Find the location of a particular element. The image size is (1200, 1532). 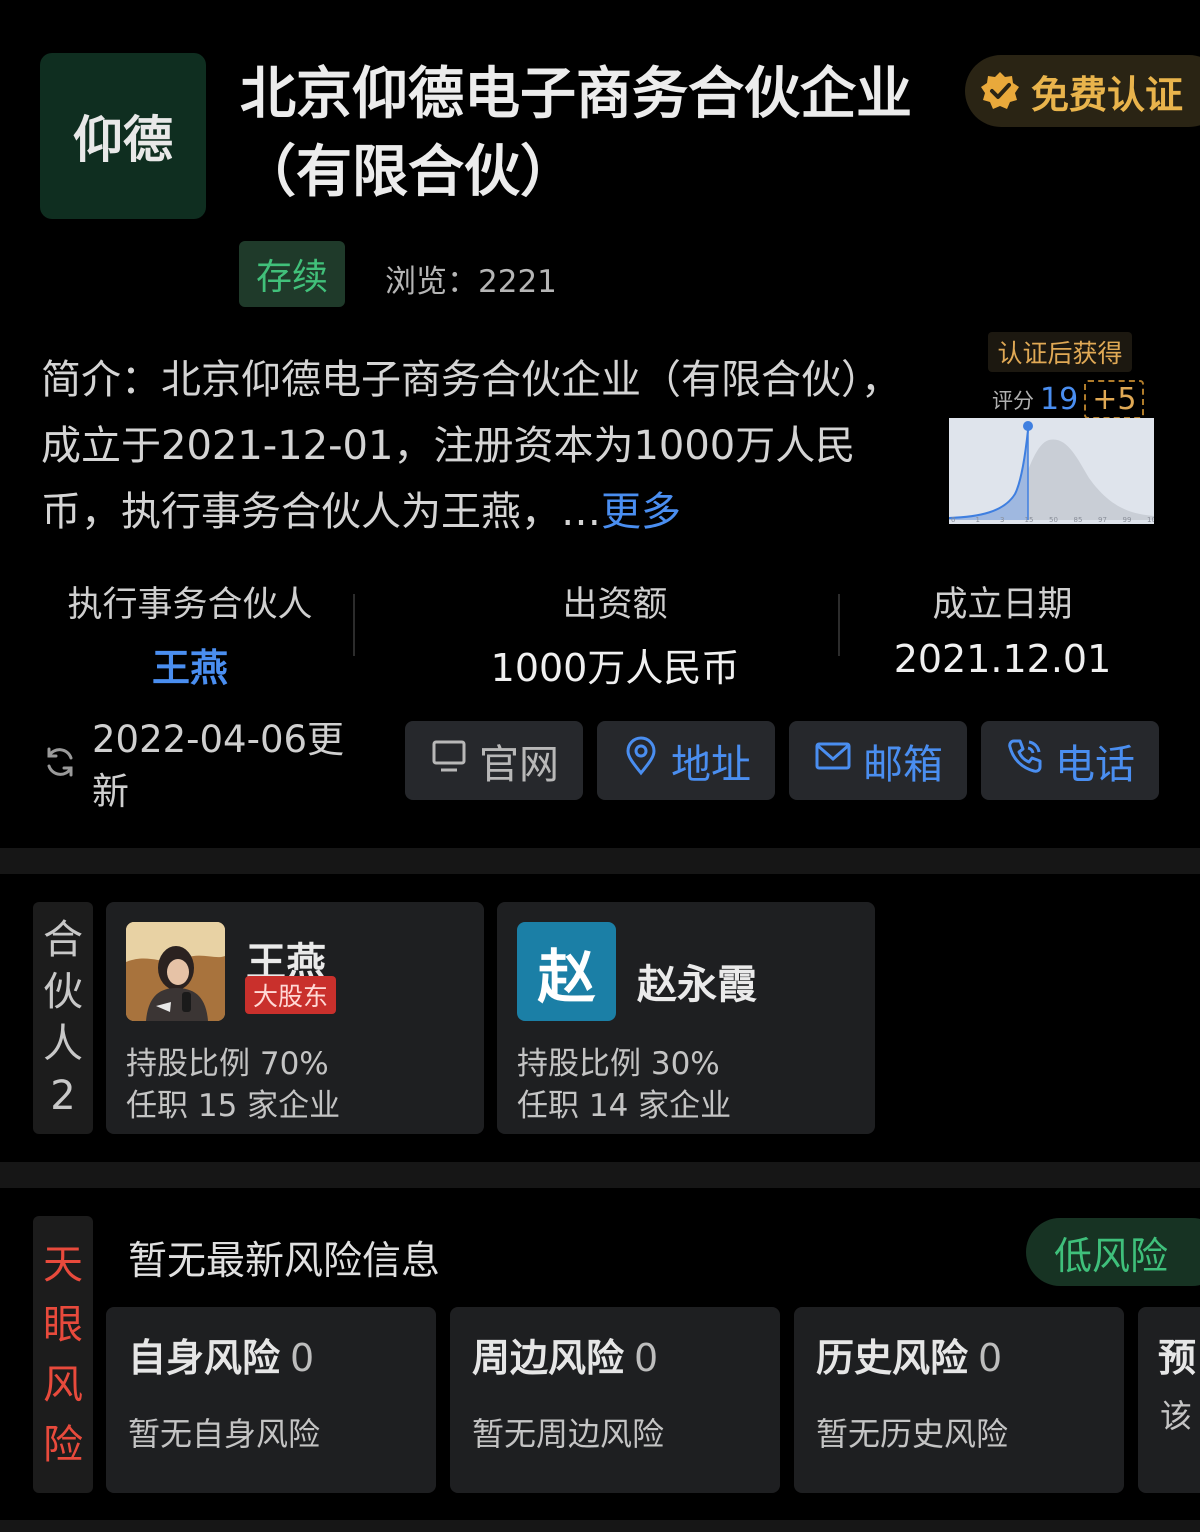

risk-card-title: 预 is located at coordinates (1177, 1354).